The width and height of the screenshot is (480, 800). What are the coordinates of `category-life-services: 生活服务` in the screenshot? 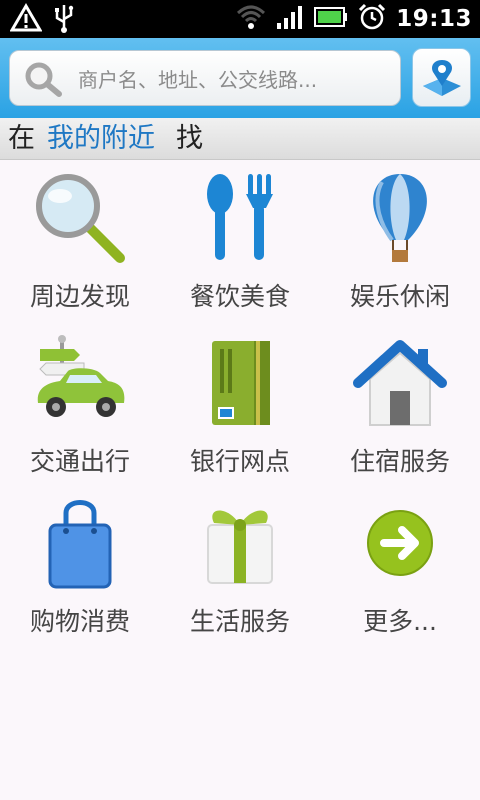 It's located at (240, 565).